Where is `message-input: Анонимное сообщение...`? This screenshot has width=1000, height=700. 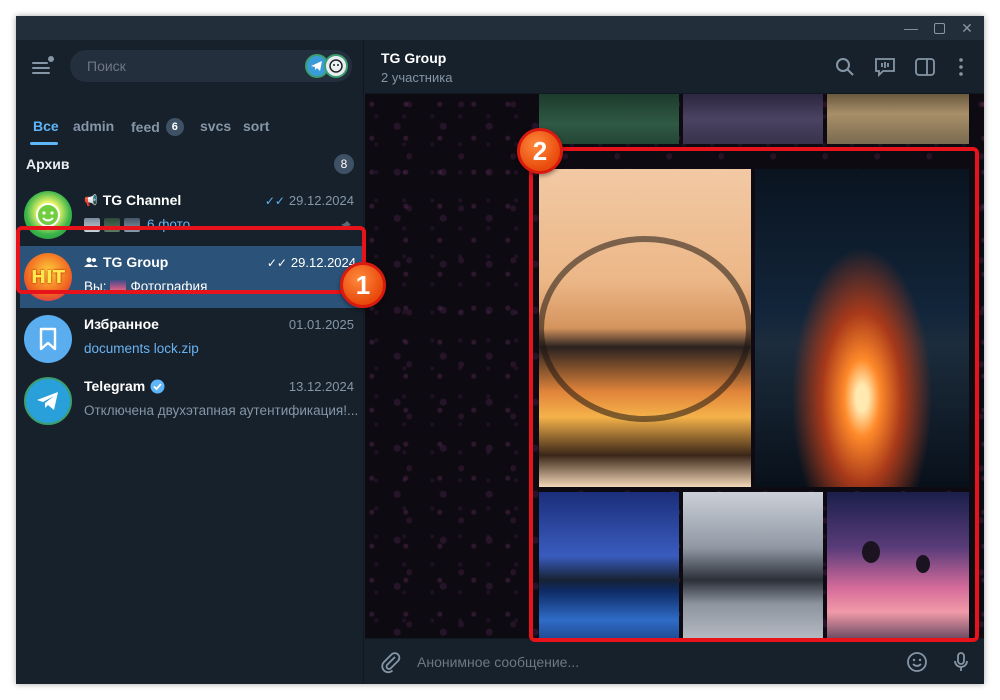
message-input: Анонимное сообщение... is located at coordinates (498, 662).